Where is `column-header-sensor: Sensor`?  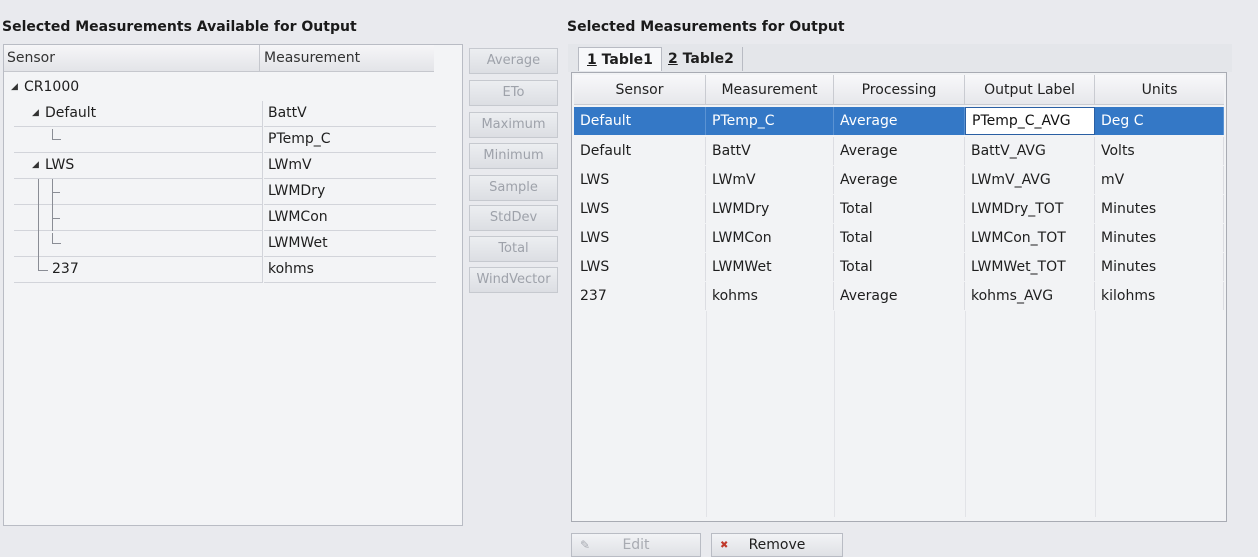
column-header-sensor: Sensor is located at coordinates (640, 90).